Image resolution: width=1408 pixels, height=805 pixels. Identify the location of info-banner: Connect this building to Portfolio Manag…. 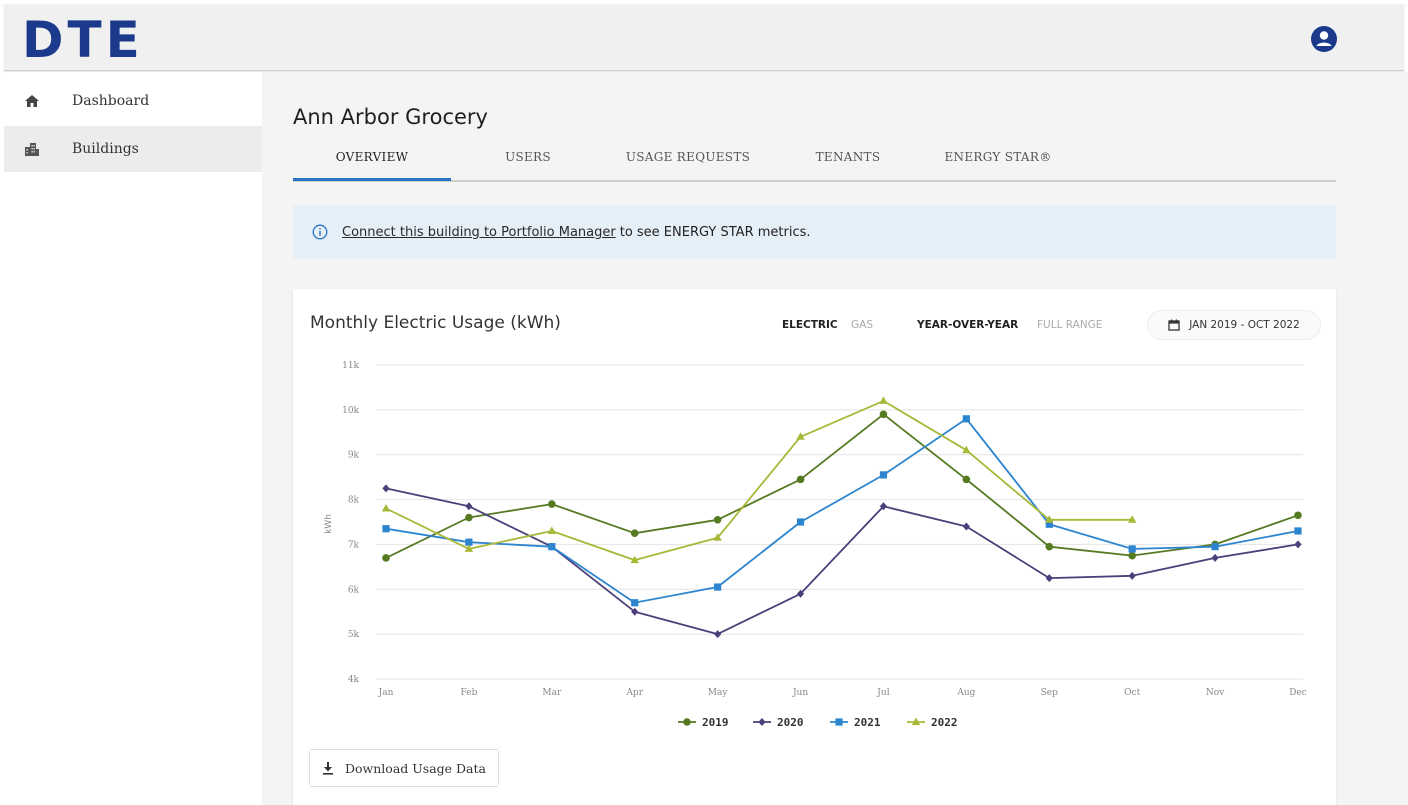
(814, 232).